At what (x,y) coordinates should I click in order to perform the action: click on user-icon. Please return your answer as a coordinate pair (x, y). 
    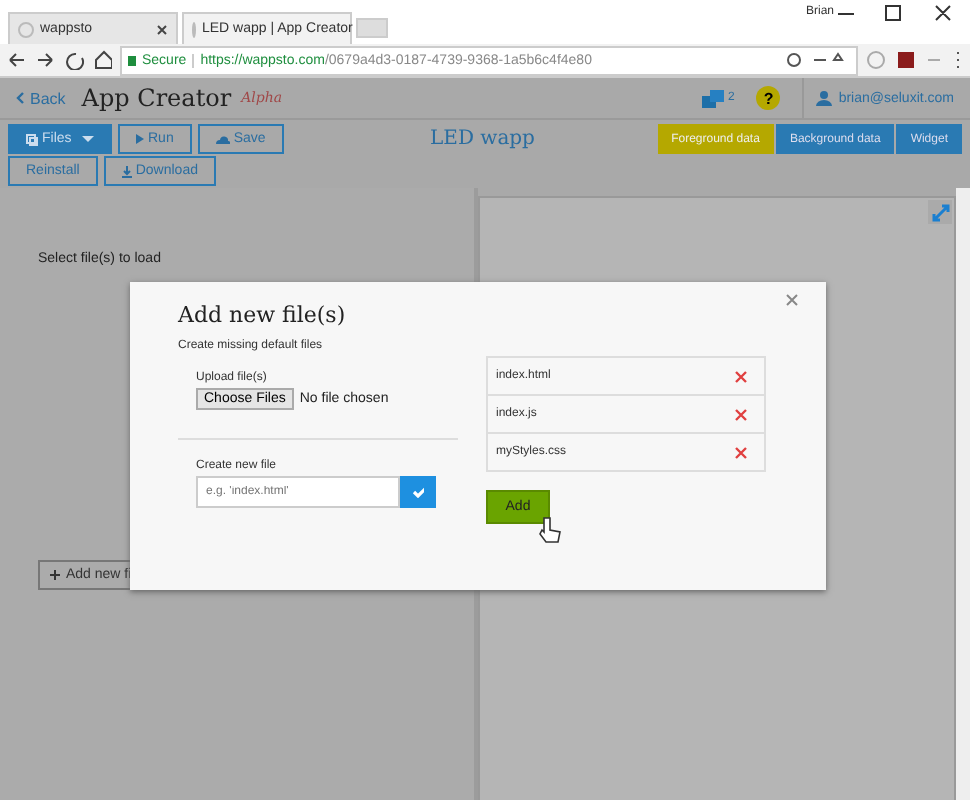
    Looking at the image, I should click on (824, 98).